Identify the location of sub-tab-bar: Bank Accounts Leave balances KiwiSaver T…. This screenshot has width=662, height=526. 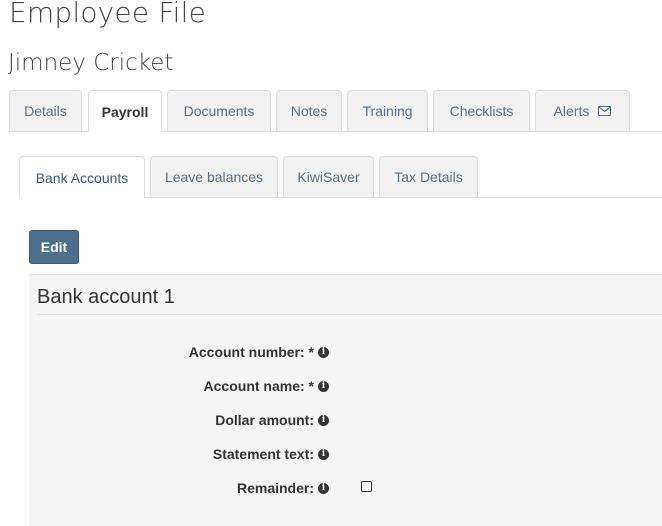
(340, 177).